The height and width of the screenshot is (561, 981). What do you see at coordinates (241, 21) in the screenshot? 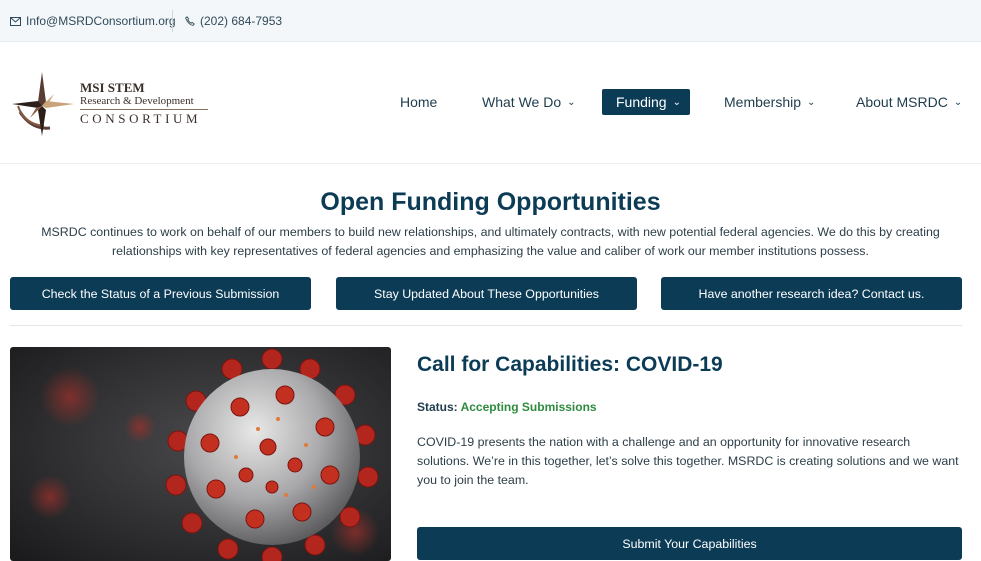
I see `phone-text: (202) 684-7953` at bounding box center [241, 21].